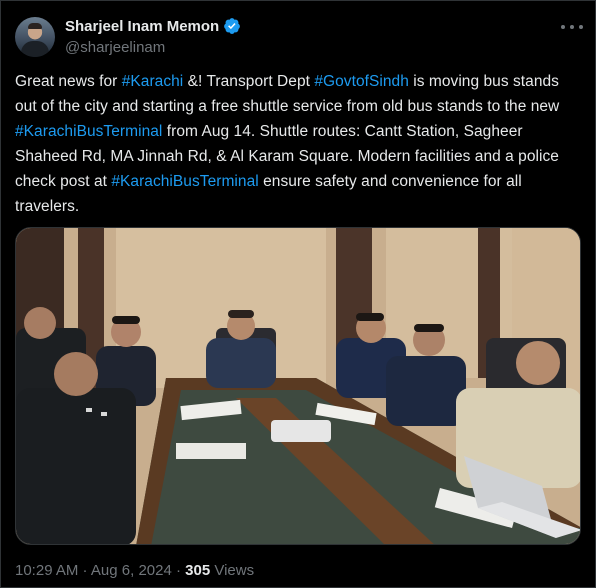 This screenshot has height=588, width=596. What do you see at coordinates (142, 26) in the screenshot?
I see `author-display-name: Sharjeel Inam Memon` at bounding box center [142, 26].